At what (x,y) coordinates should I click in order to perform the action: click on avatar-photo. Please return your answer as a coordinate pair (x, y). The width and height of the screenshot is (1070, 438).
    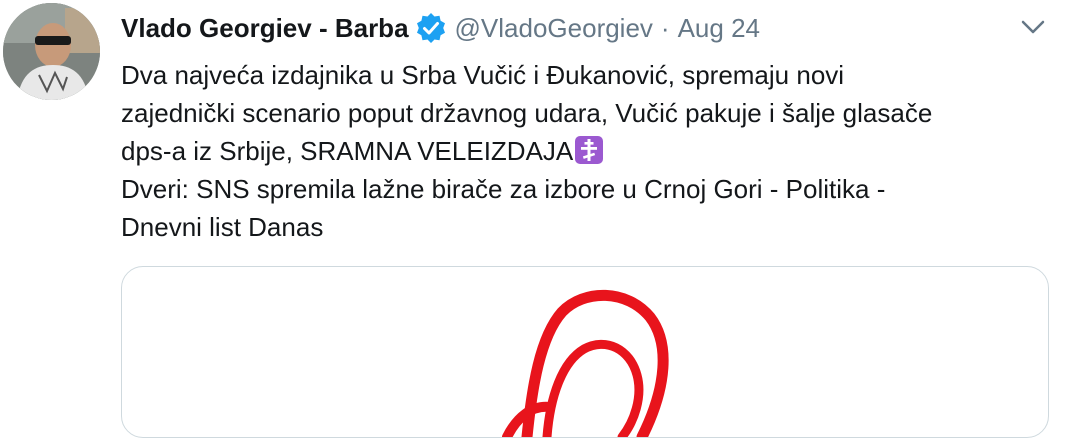
    Looking at the image, I should click on (51, 51).